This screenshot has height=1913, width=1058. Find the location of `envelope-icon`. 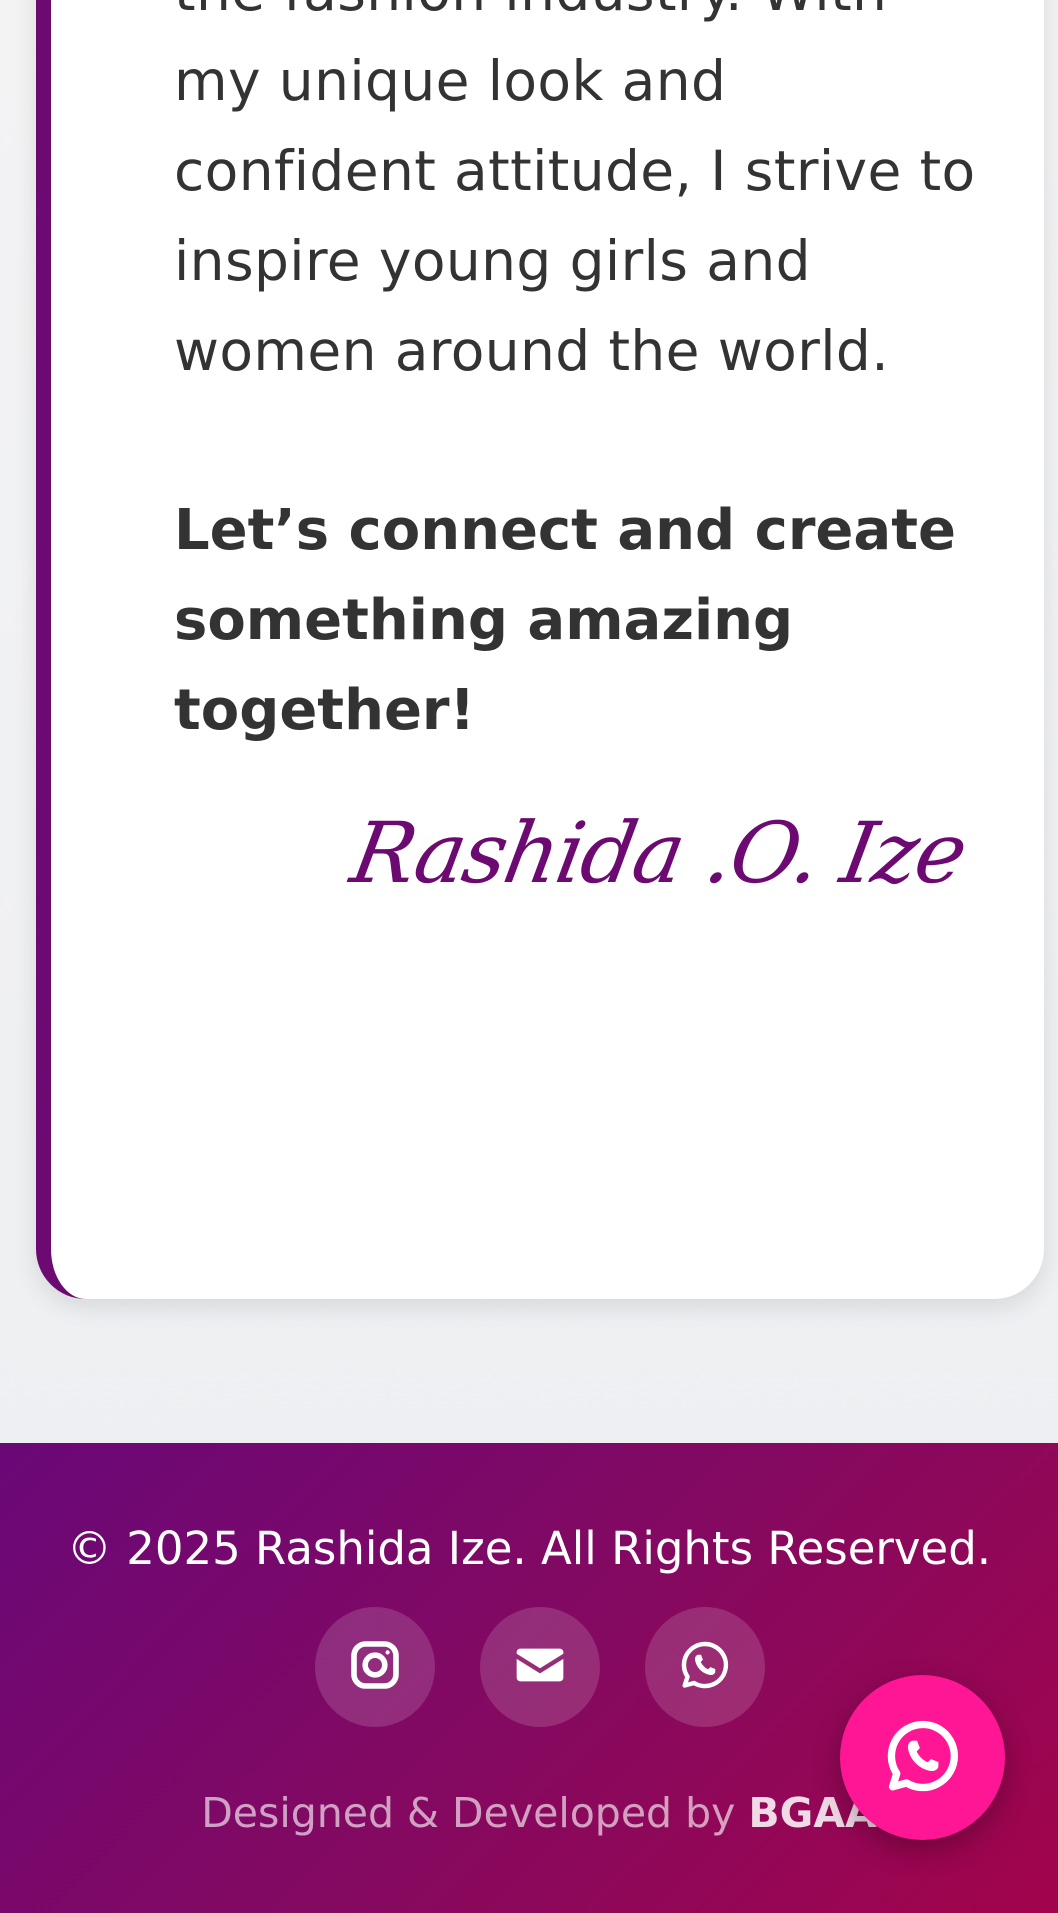

envelope-icon is located at coordinates (540, 1667).